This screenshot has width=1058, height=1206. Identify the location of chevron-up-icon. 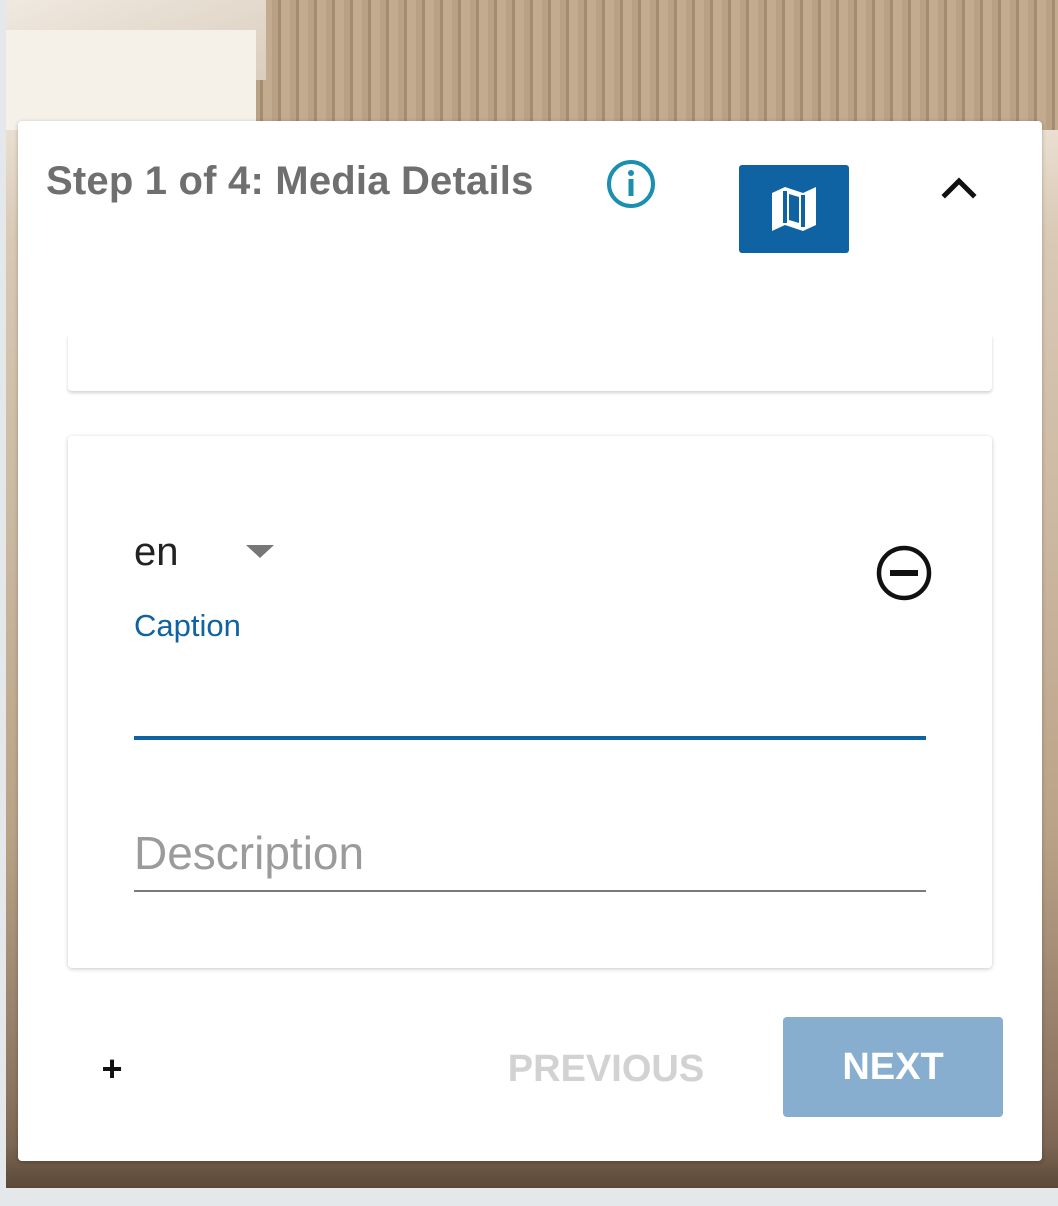
(959, 188).